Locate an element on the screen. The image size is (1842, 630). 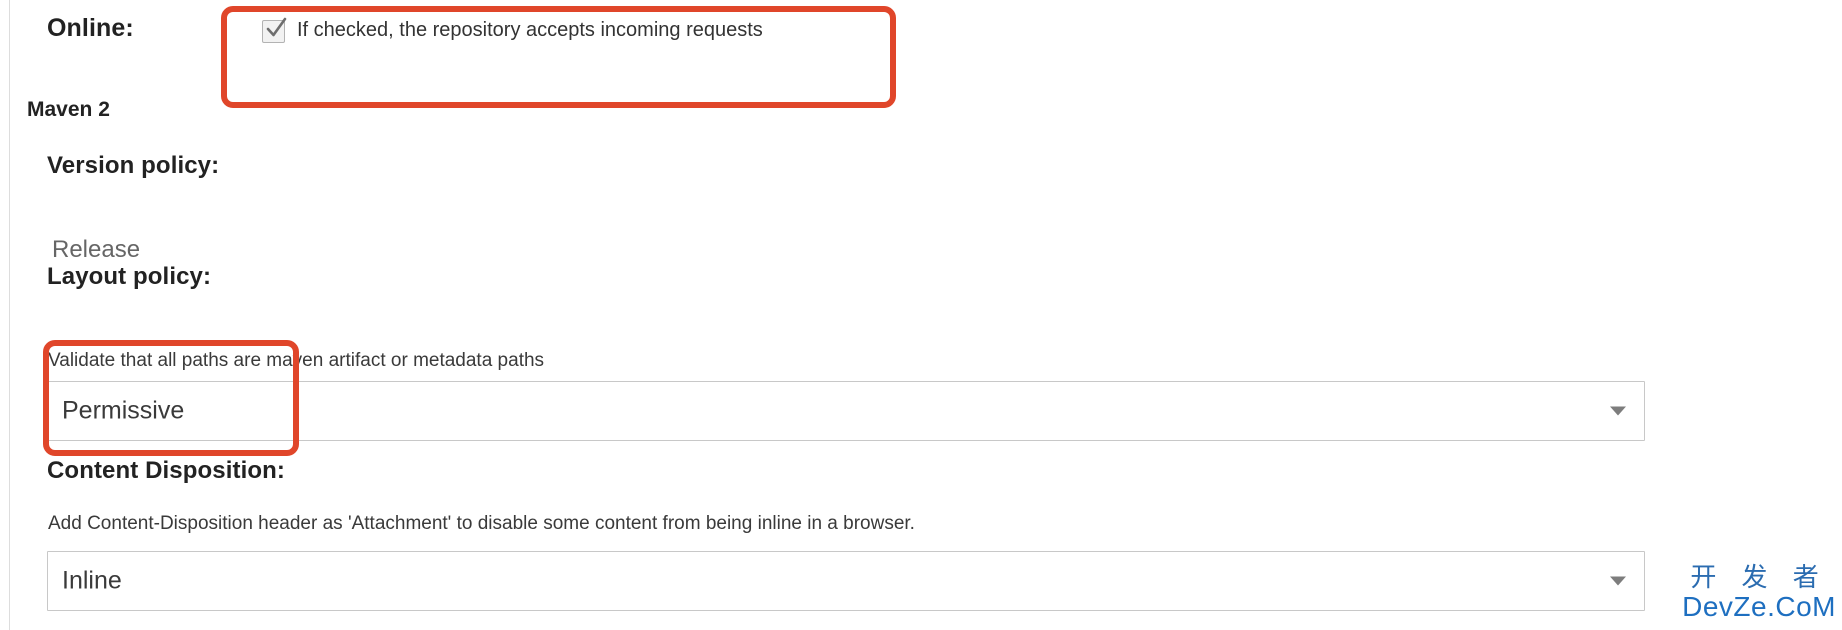
layout-policy-select: Permissive is located at coordinates (846, 411).